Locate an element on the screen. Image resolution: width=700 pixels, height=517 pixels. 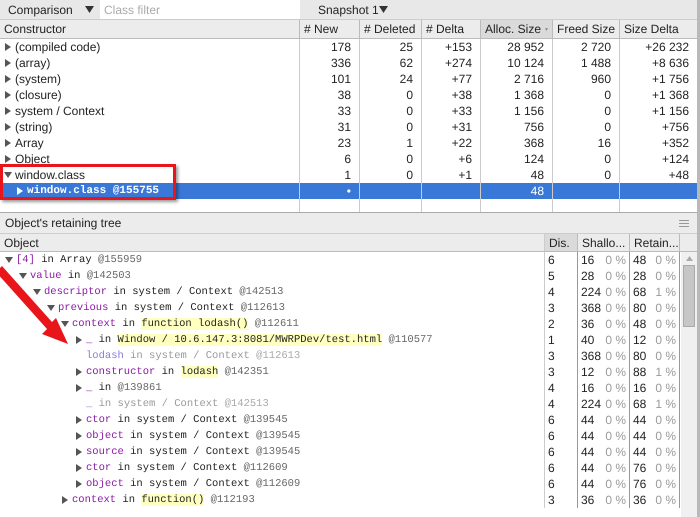
table-cell: 10 124 is located at coordinates (525, 63).